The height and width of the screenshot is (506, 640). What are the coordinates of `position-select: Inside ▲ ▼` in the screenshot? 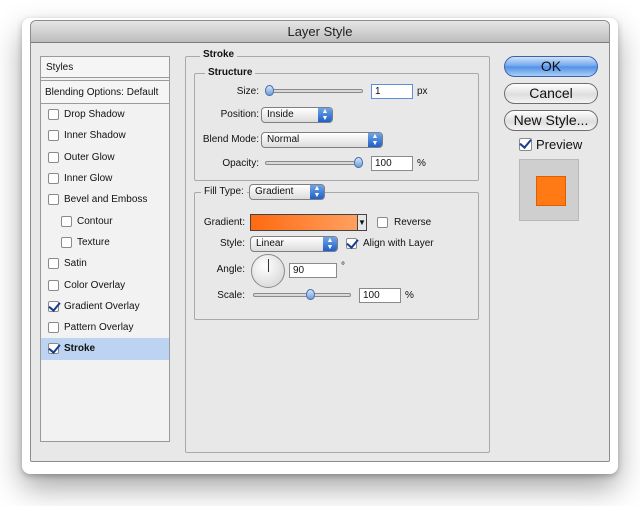 It's located at (297, 115).